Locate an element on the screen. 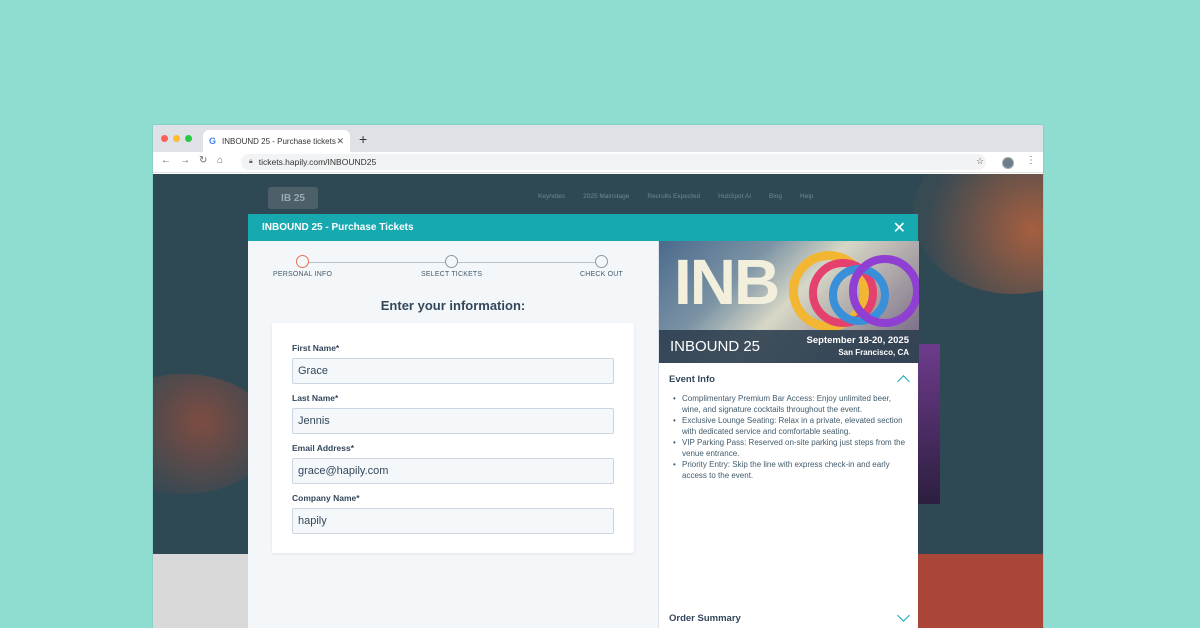 Image resolution: width=1200 pixels, height=628 pixels. site-nav-item: Keynotes is located at coordinates (551, 196).